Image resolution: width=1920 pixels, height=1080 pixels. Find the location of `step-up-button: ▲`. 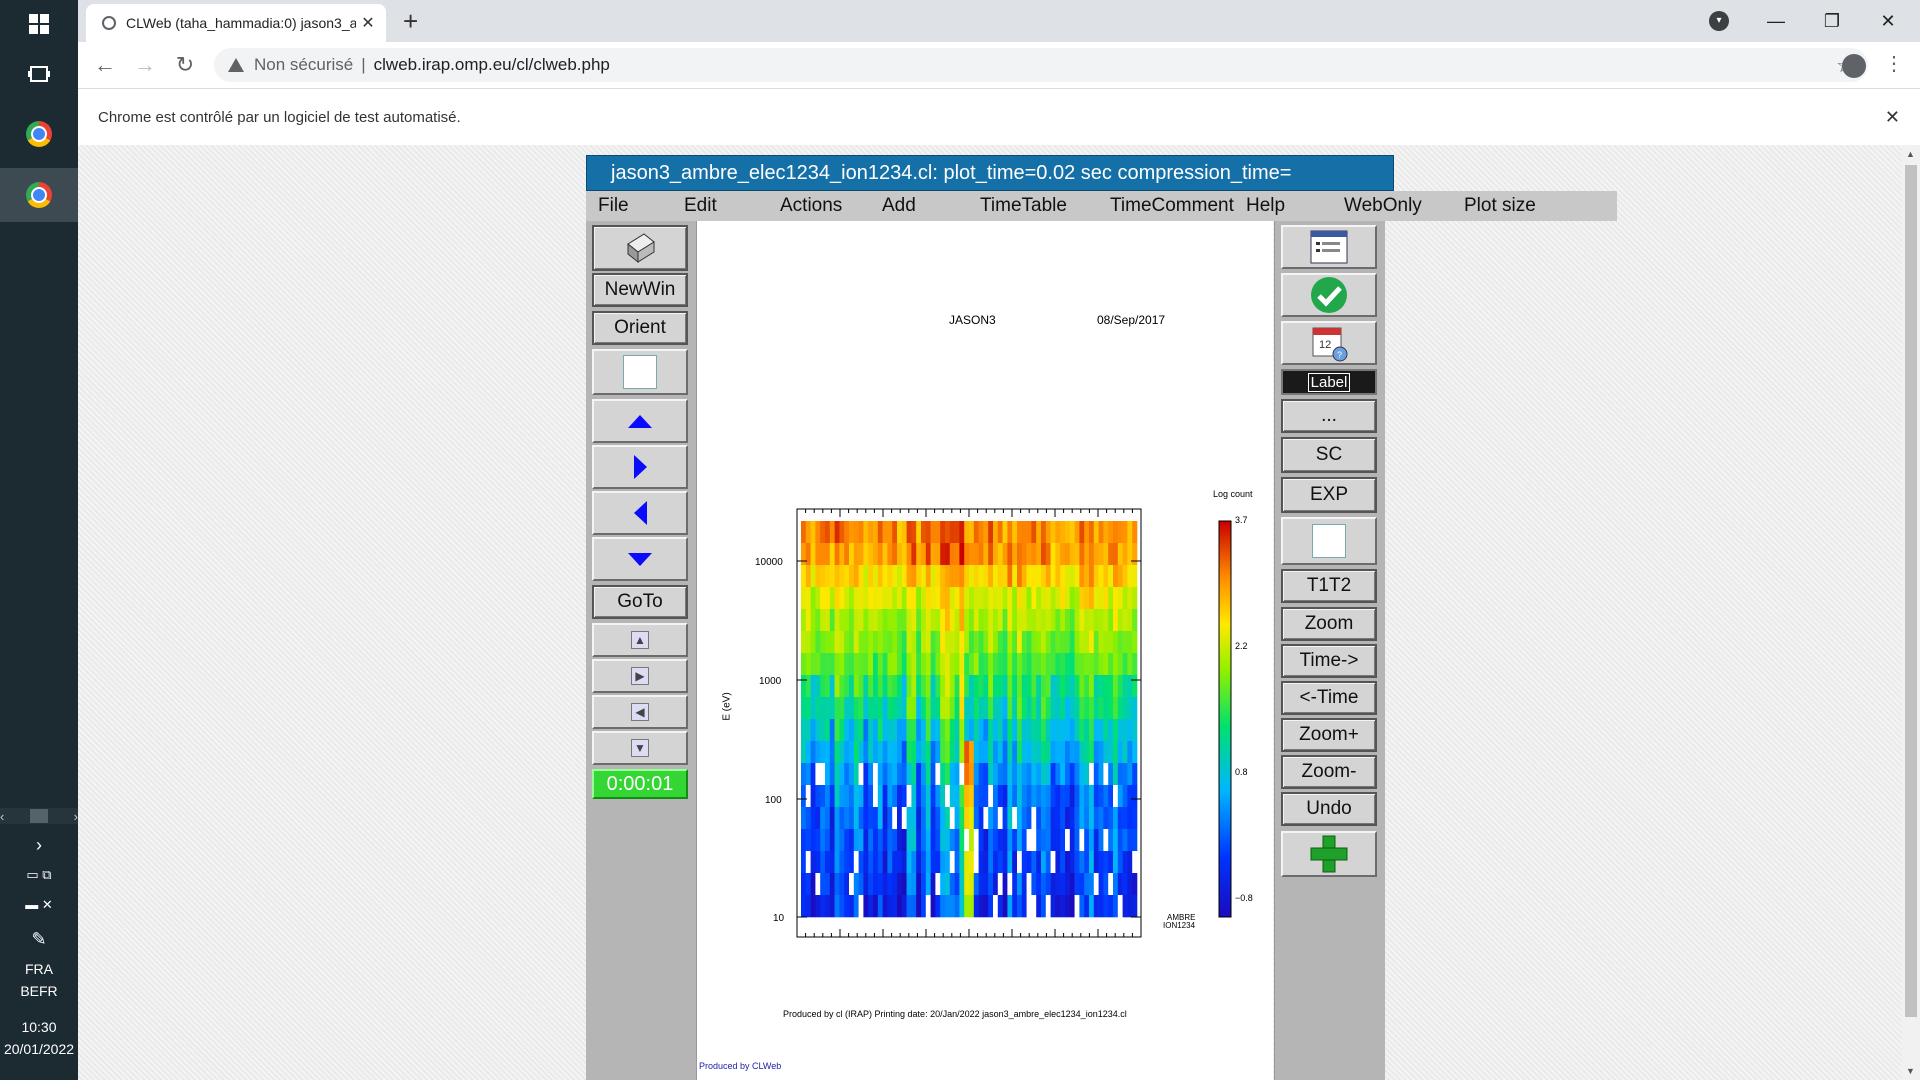

step-up-button: ▲ is located at coordinates (640, 640).